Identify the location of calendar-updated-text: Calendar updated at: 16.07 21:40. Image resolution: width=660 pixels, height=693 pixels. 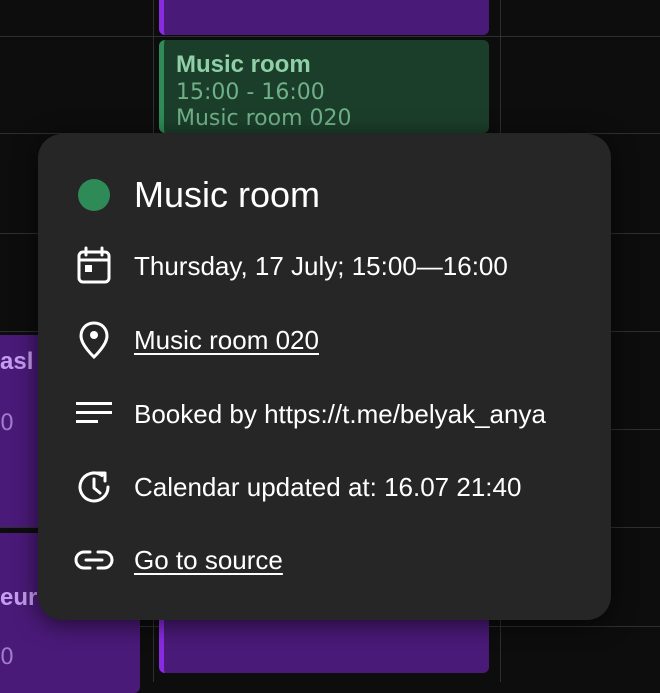
(328, 486).